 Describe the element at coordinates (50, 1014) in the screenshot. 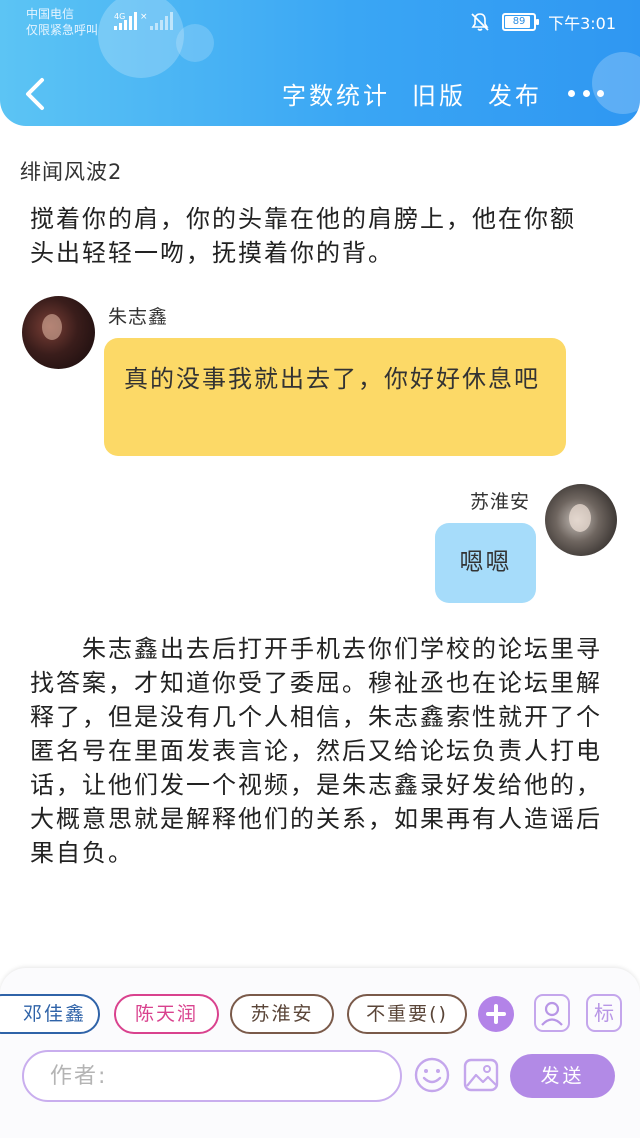

I see `role-chip: 邓佳鑫` at that location.